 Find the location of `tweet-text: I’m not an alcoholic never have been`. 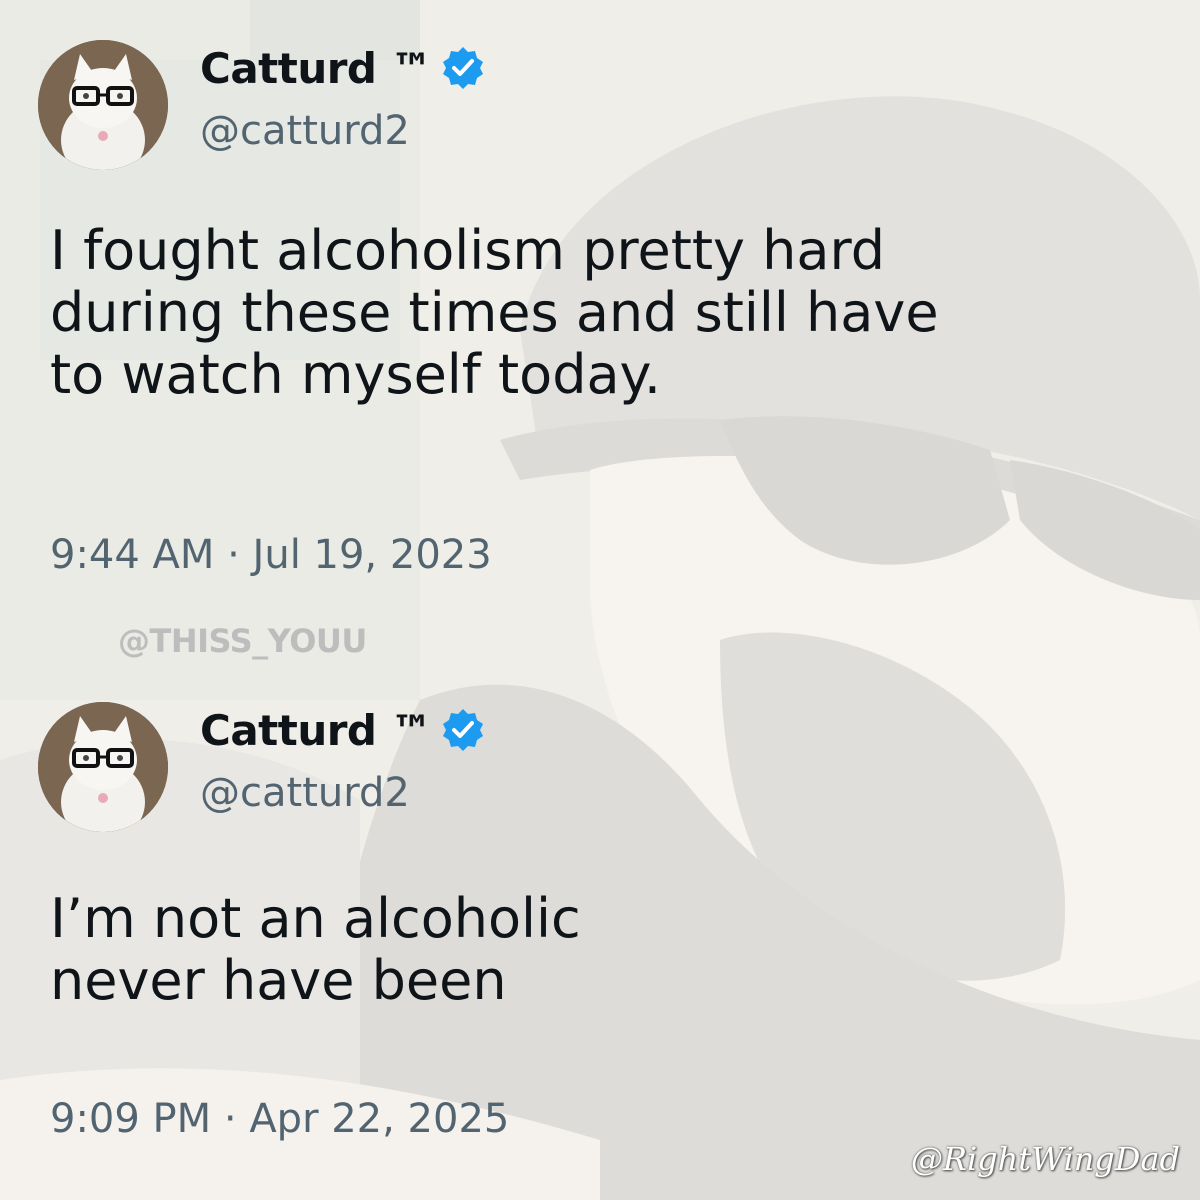

tweet-text: I’m not an alcoholic never have been is located at coordinates (315, 949).